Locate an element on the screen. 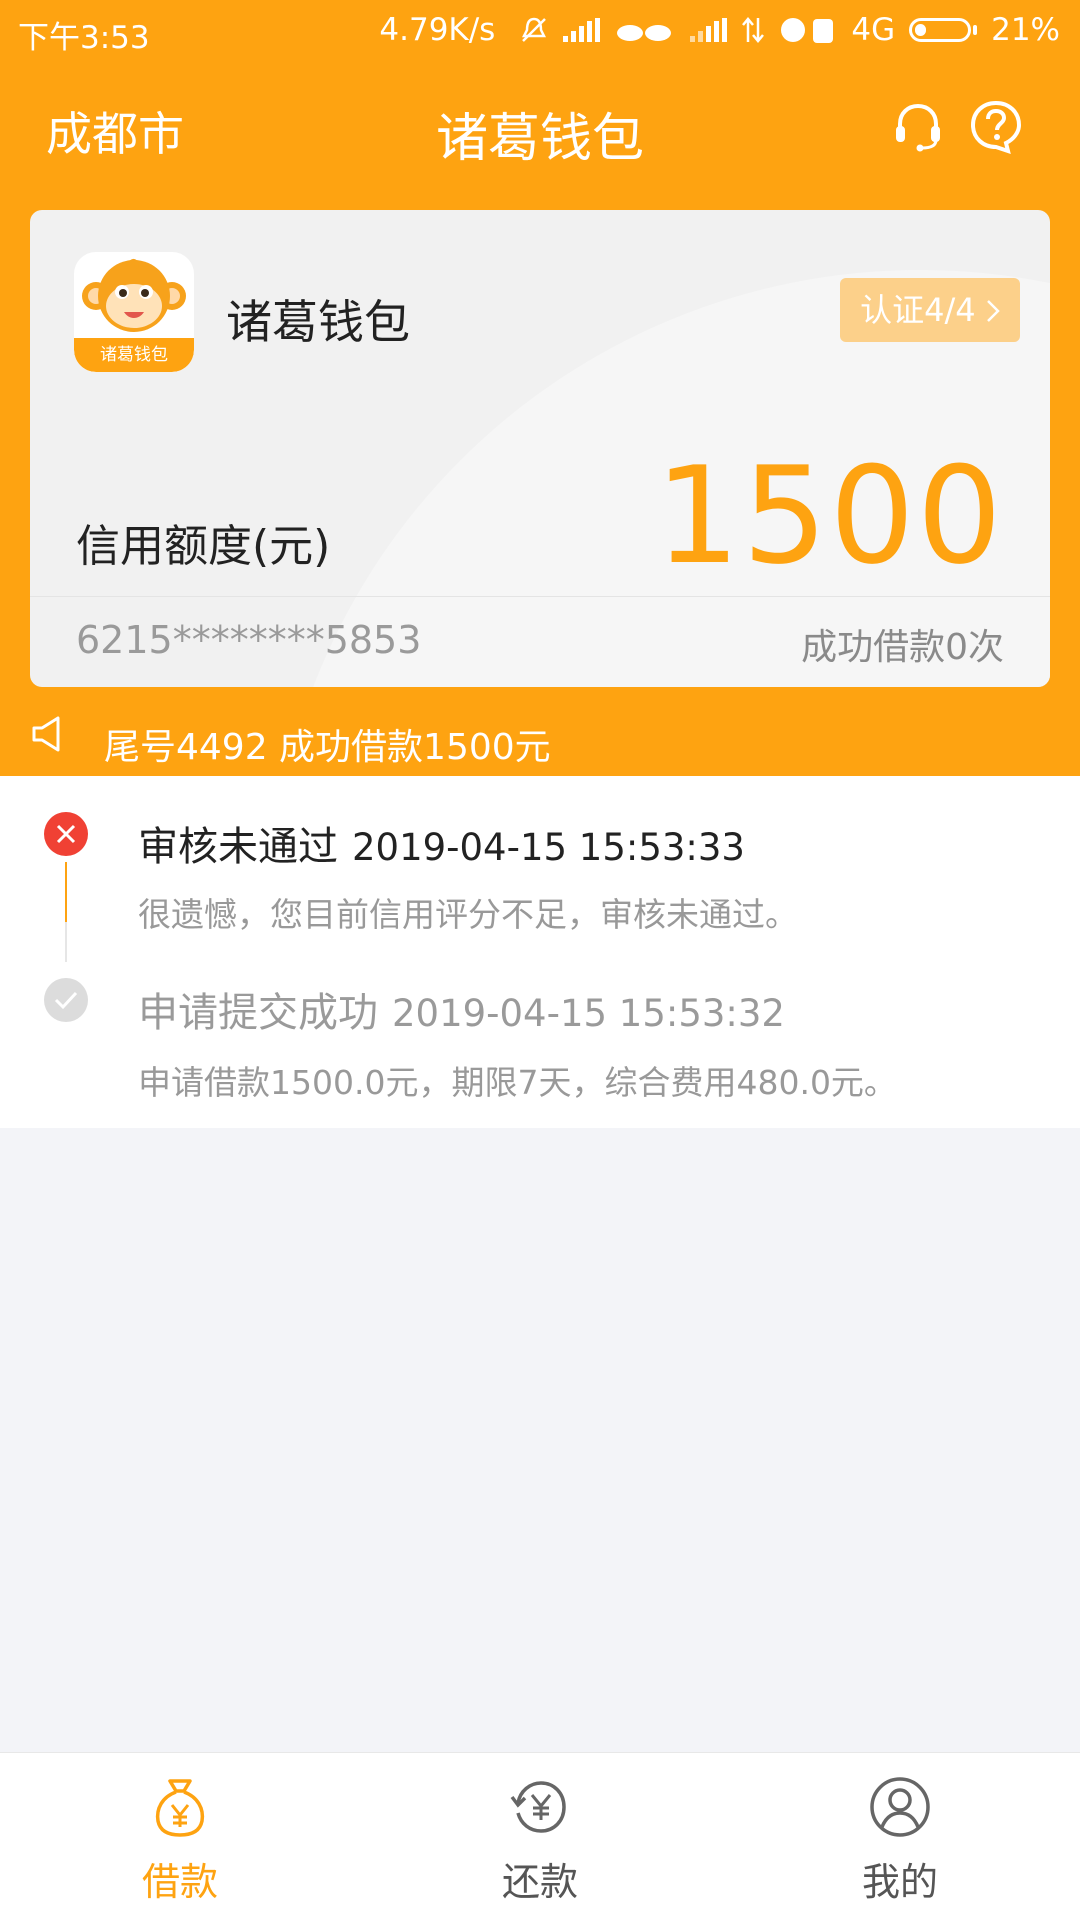  cloud-icon is located at coordinates (644, 33).